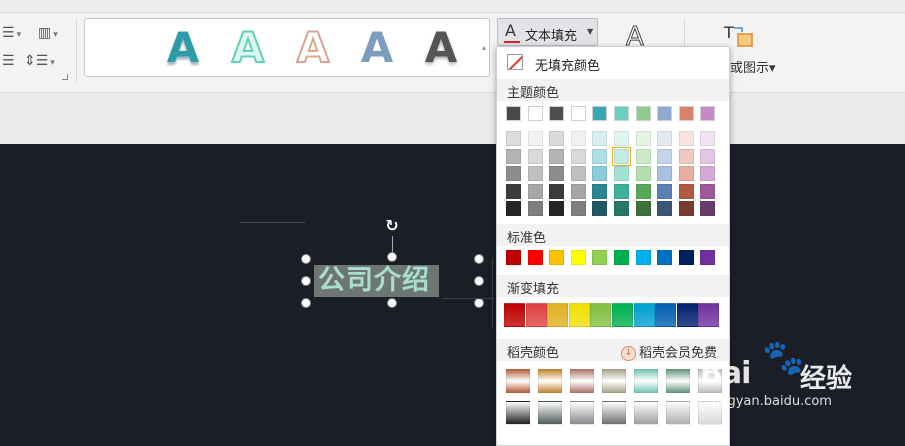 The height and width of the screenshot is (446, 905). What do you see at coordinates (392, 226) in the screenshot?
I see `rotate-handle-icon: ↻` at bounding box center [392, 226].